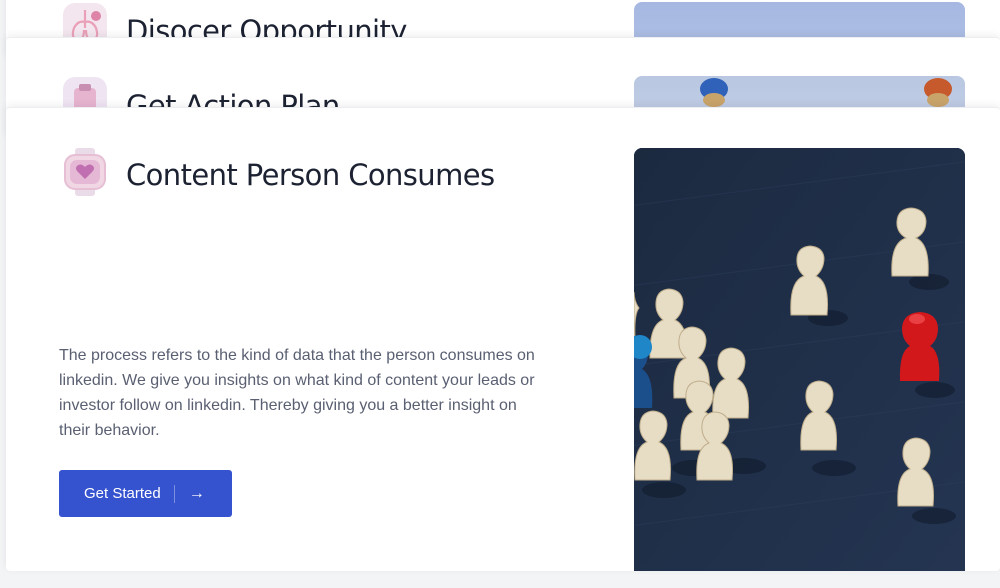  I want to click on button-divider, so click(174, 493).